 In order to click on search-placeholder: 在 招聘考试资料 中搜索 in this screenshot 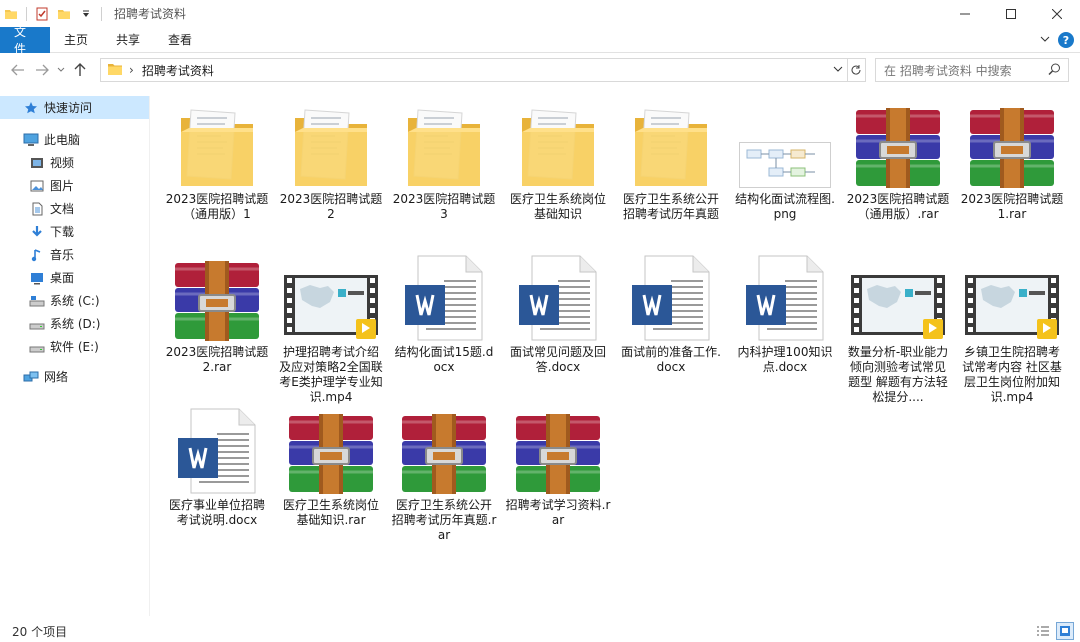, I will do `click(948, 70)`.